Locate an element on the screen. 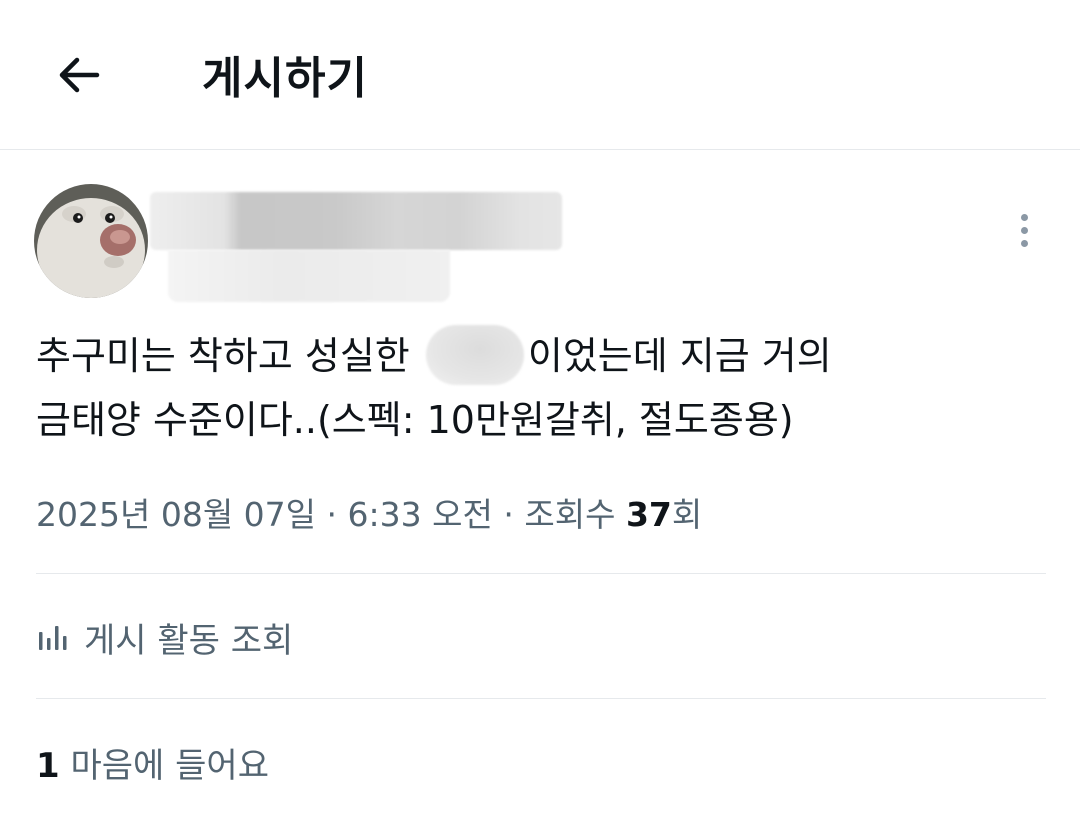  post-time: 6:33 오전 is located at coordinates (420, 514).